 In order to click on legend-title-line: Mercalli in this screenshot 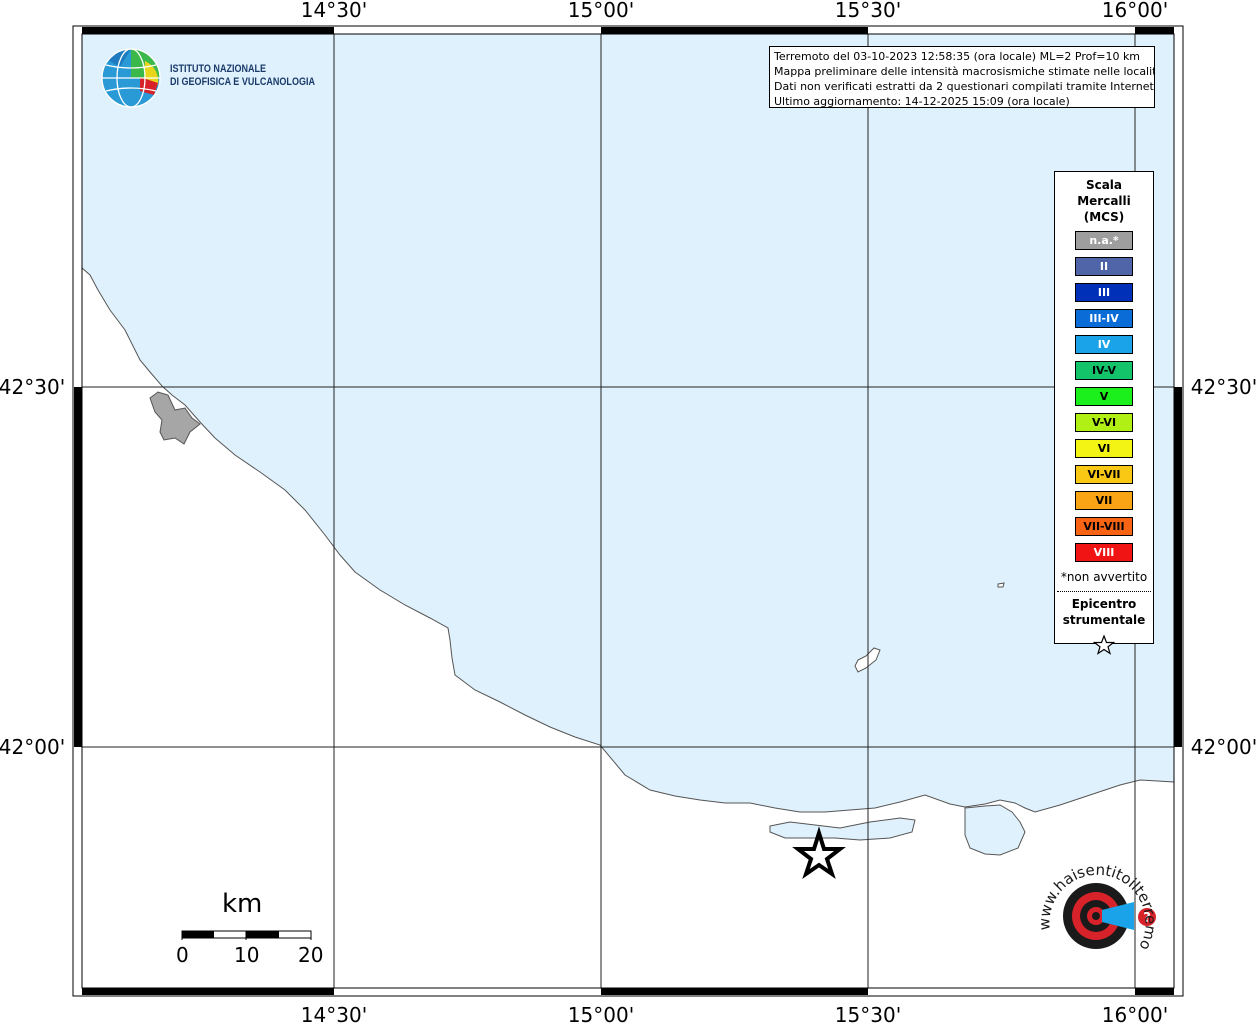, I will do `click(1104, 201)`.